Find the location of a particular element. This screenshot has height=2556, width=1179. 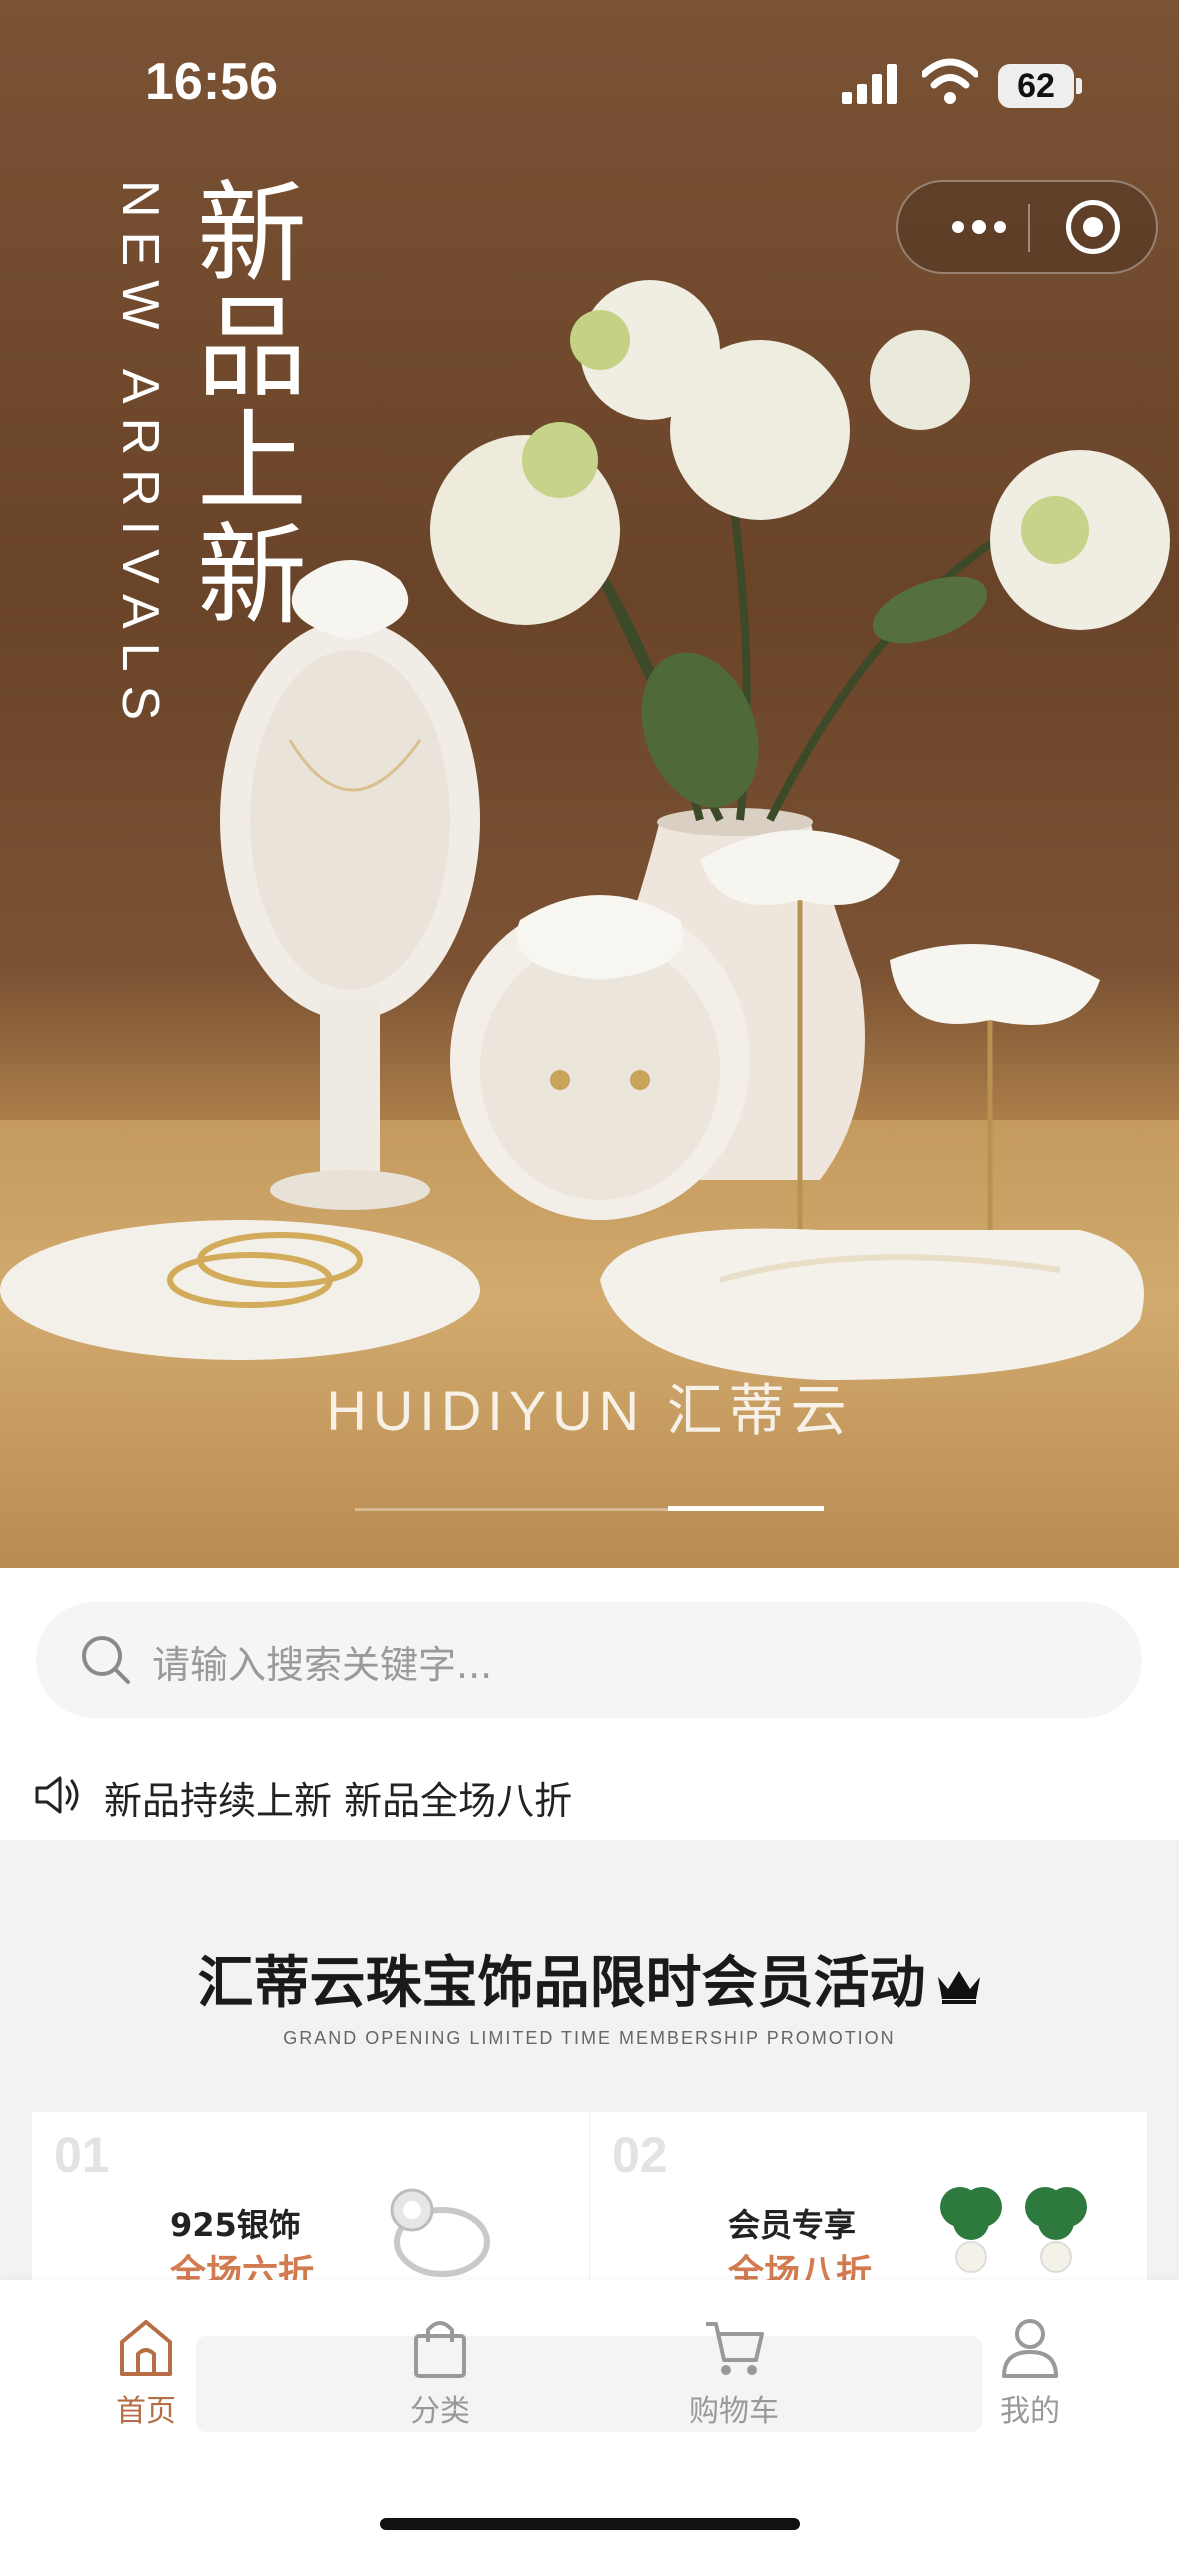

promo-card-member: 02 会员专享 全场八折 is located at coordinates (868, 2203).